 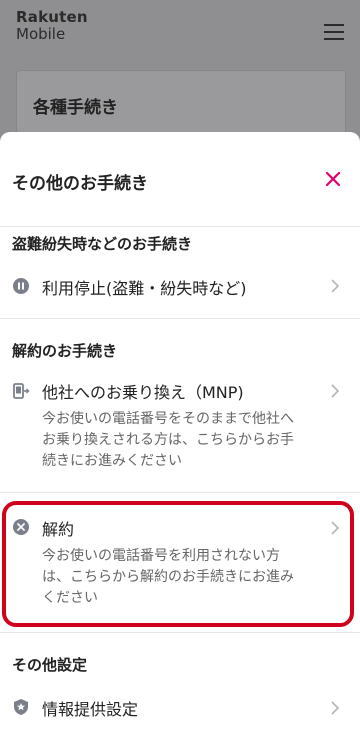 What do you see at coordinates (90, 709) in the screenshot?
I see `info-provision-settings-label: 情報提供設定` at bounding box center [90, 709].